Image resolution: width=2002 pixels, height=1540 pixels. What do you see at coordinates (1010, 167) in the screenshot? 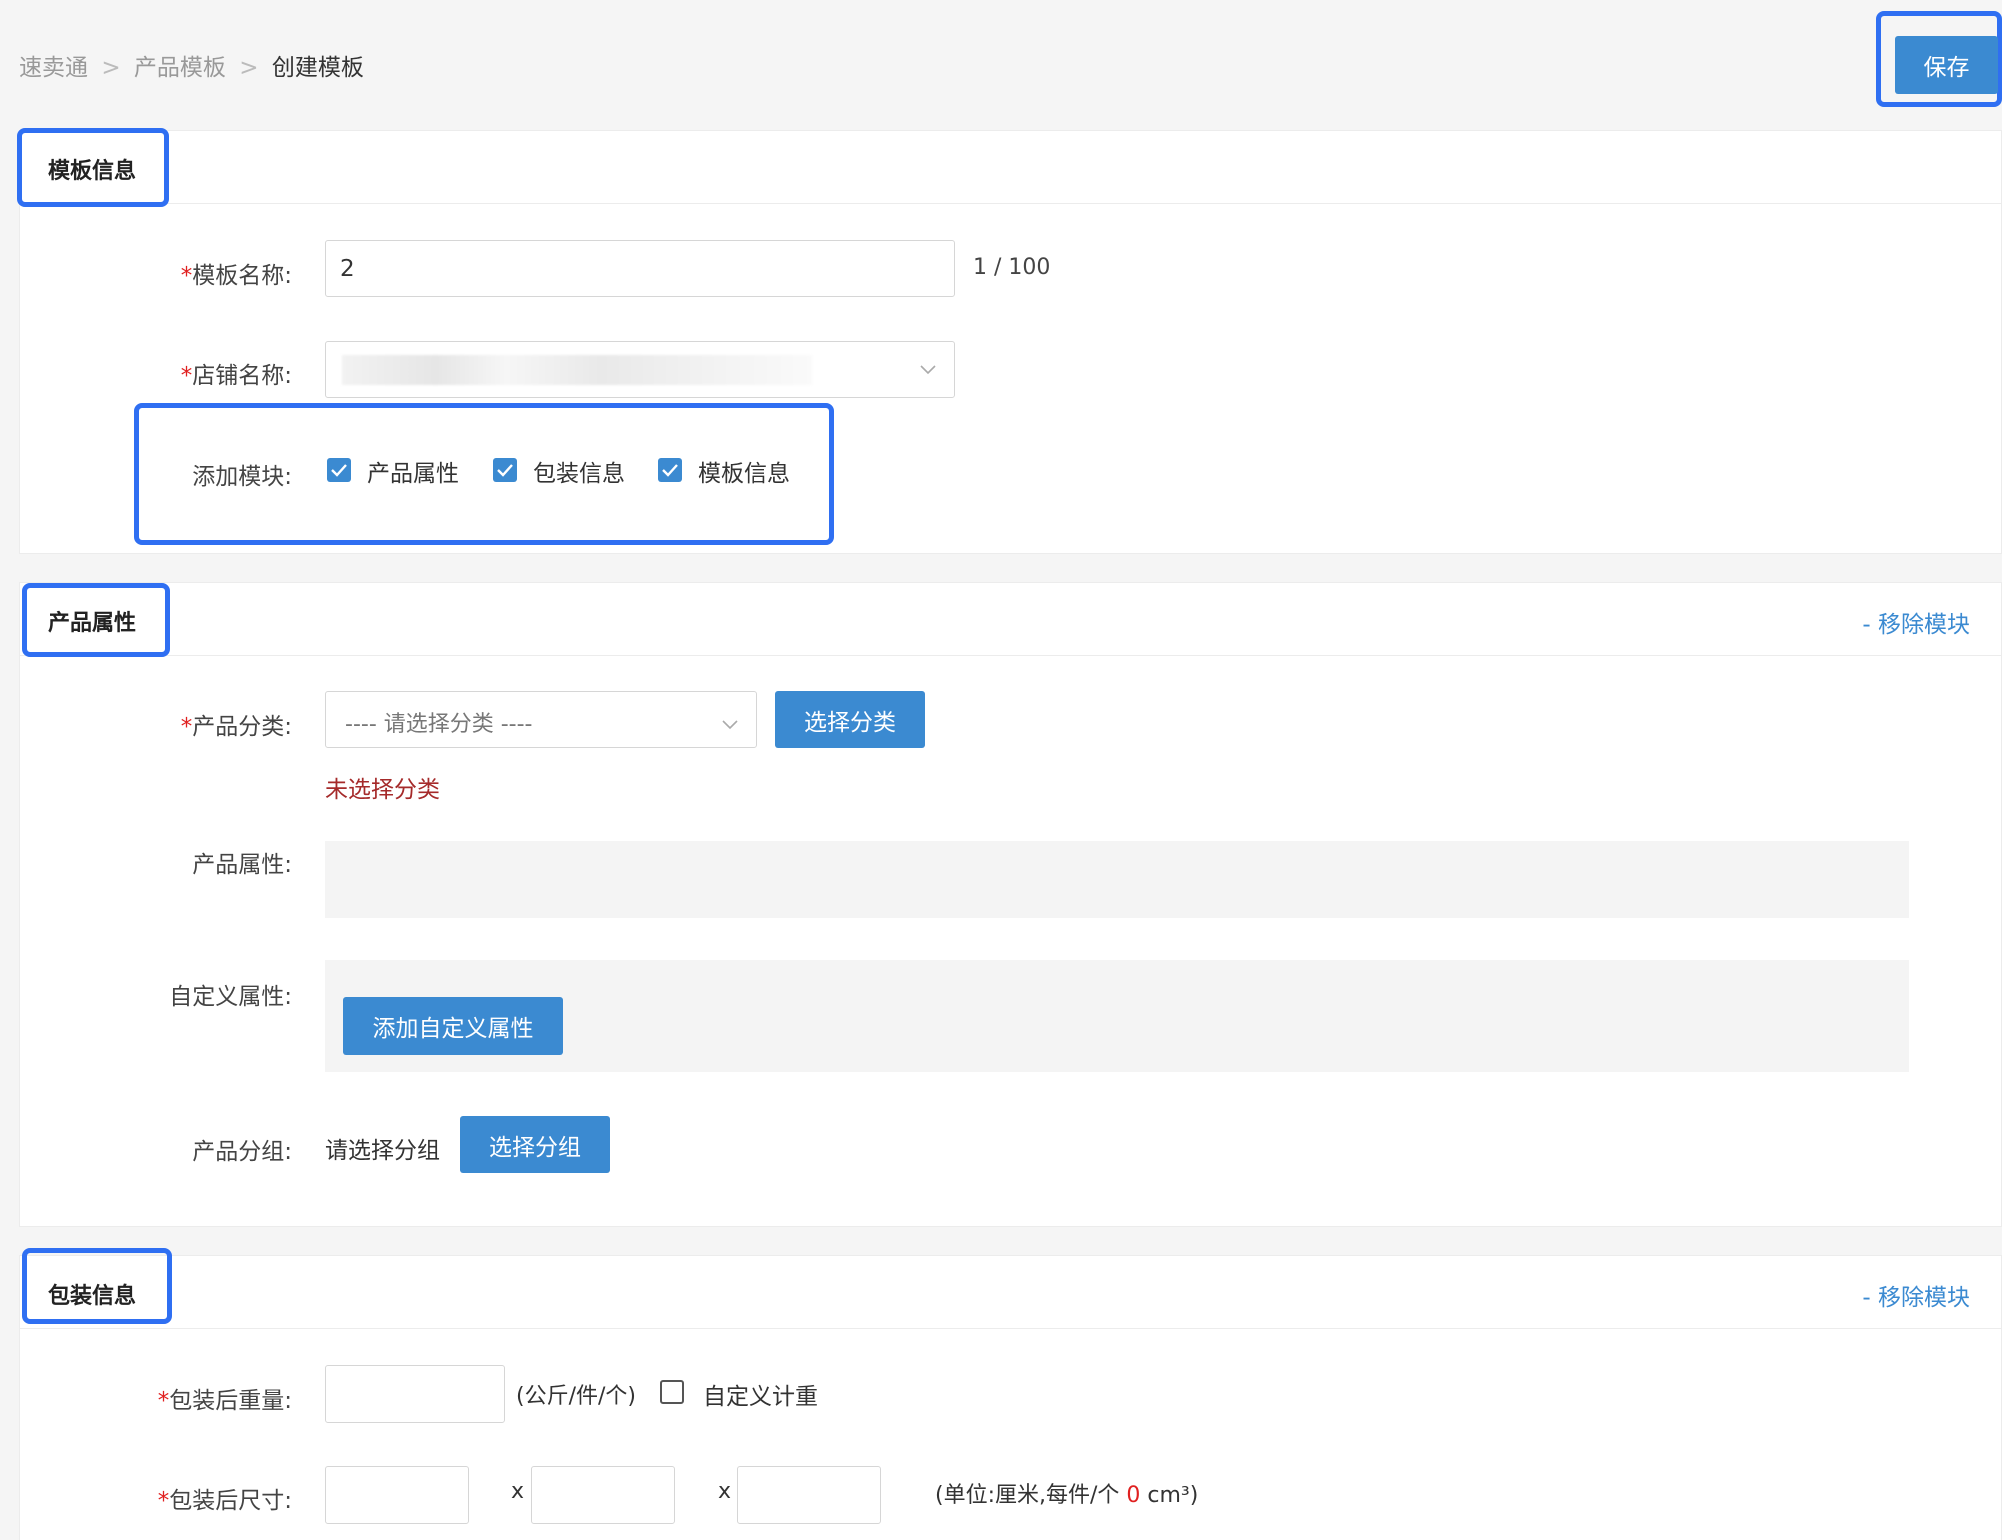
I see `template-info-header` at bounding box center [1010, 167].